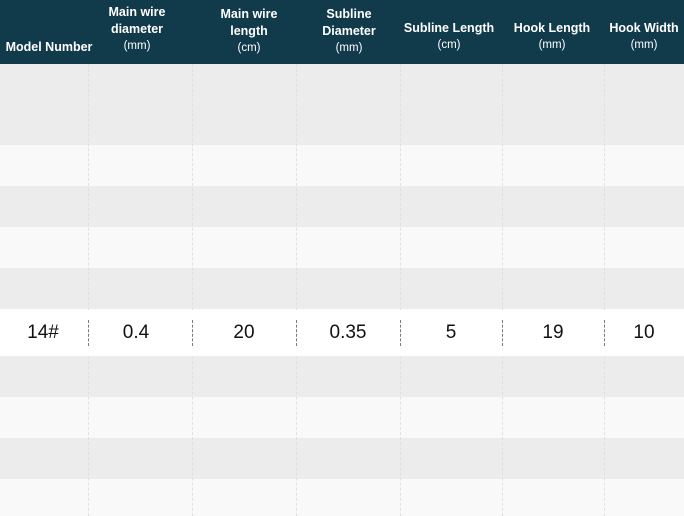 The width and height of the screenshot is (684, 516). I want to click on cell-model-number: 14#, so click(43, 332).